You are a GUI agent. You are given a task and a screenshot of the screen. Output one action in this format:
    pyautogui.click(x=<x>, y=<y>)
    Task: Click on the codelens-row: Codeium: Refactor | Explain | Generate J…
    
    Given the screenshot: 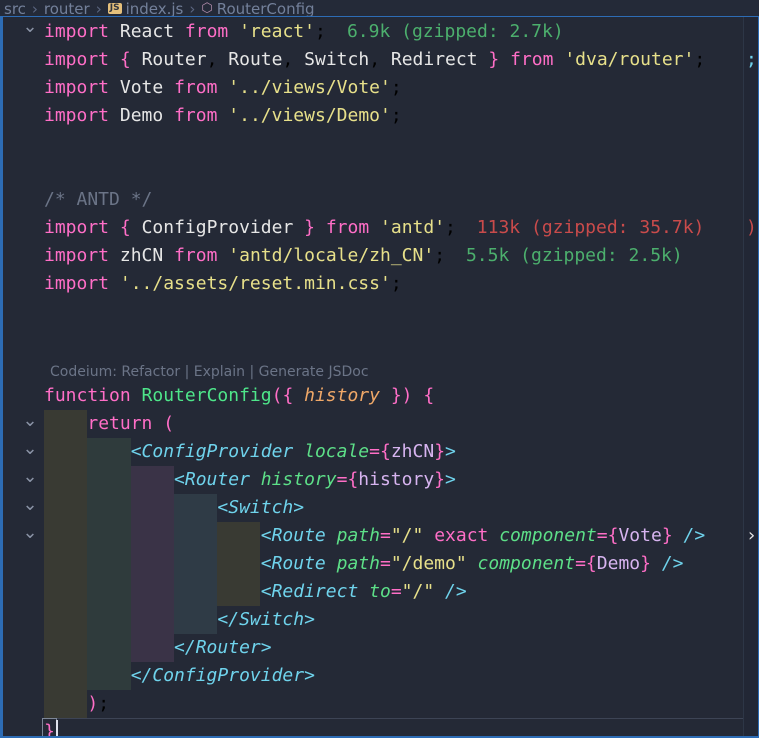 What is the action you would take?
    pyautogui.click(x=382, y=372)
    